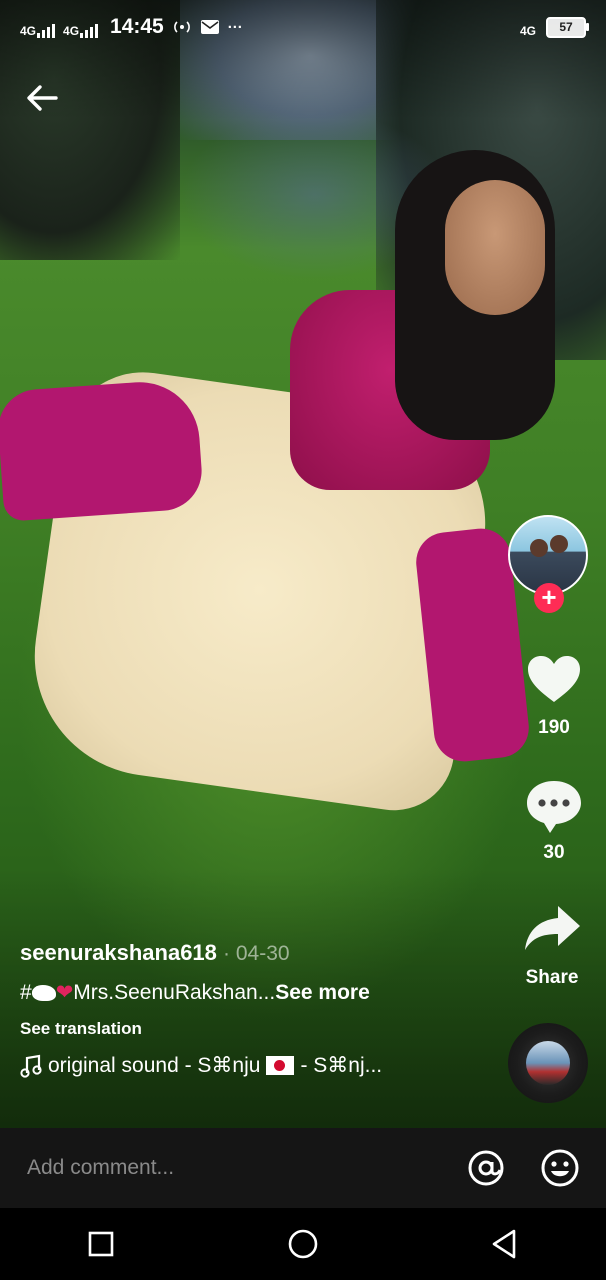  I want to click on creator-avatar-wrap: +, so click(550, 564).